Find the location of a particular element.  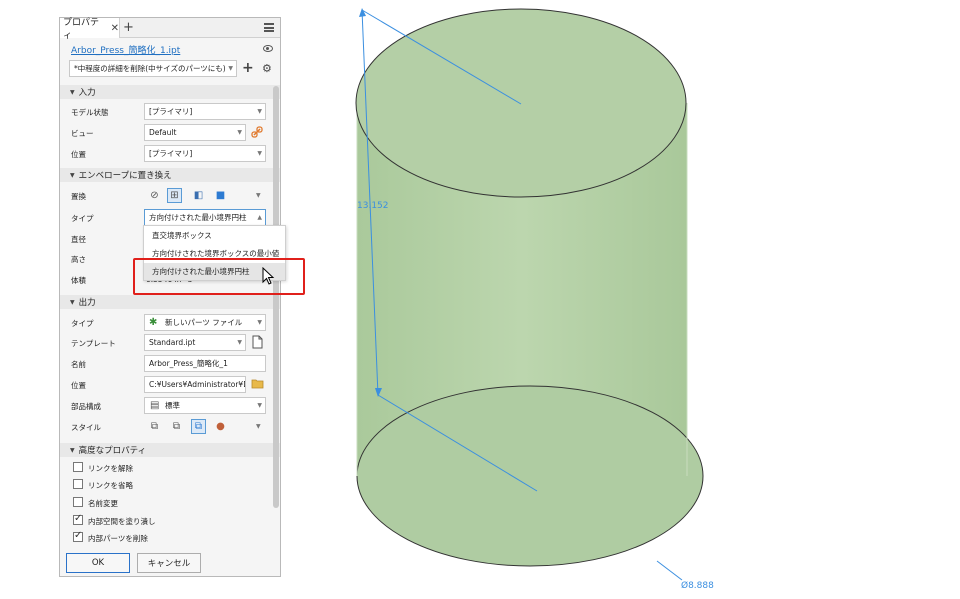

output-type-value: 新しいパーツ ファイル is located at coordinates (204, 322).